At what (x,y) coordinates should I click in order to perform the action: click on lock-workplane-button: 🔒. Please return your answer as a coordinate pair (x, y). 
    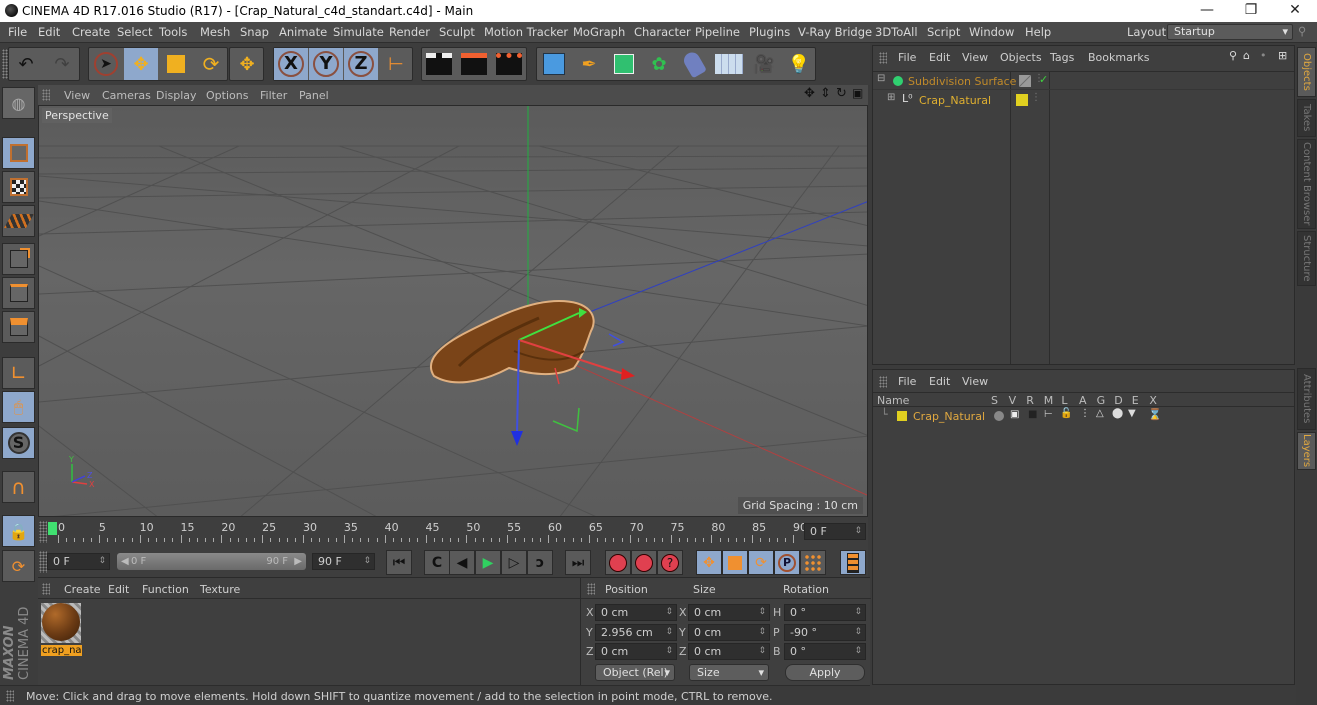
    Looking at the image, I should click on (18, 531).